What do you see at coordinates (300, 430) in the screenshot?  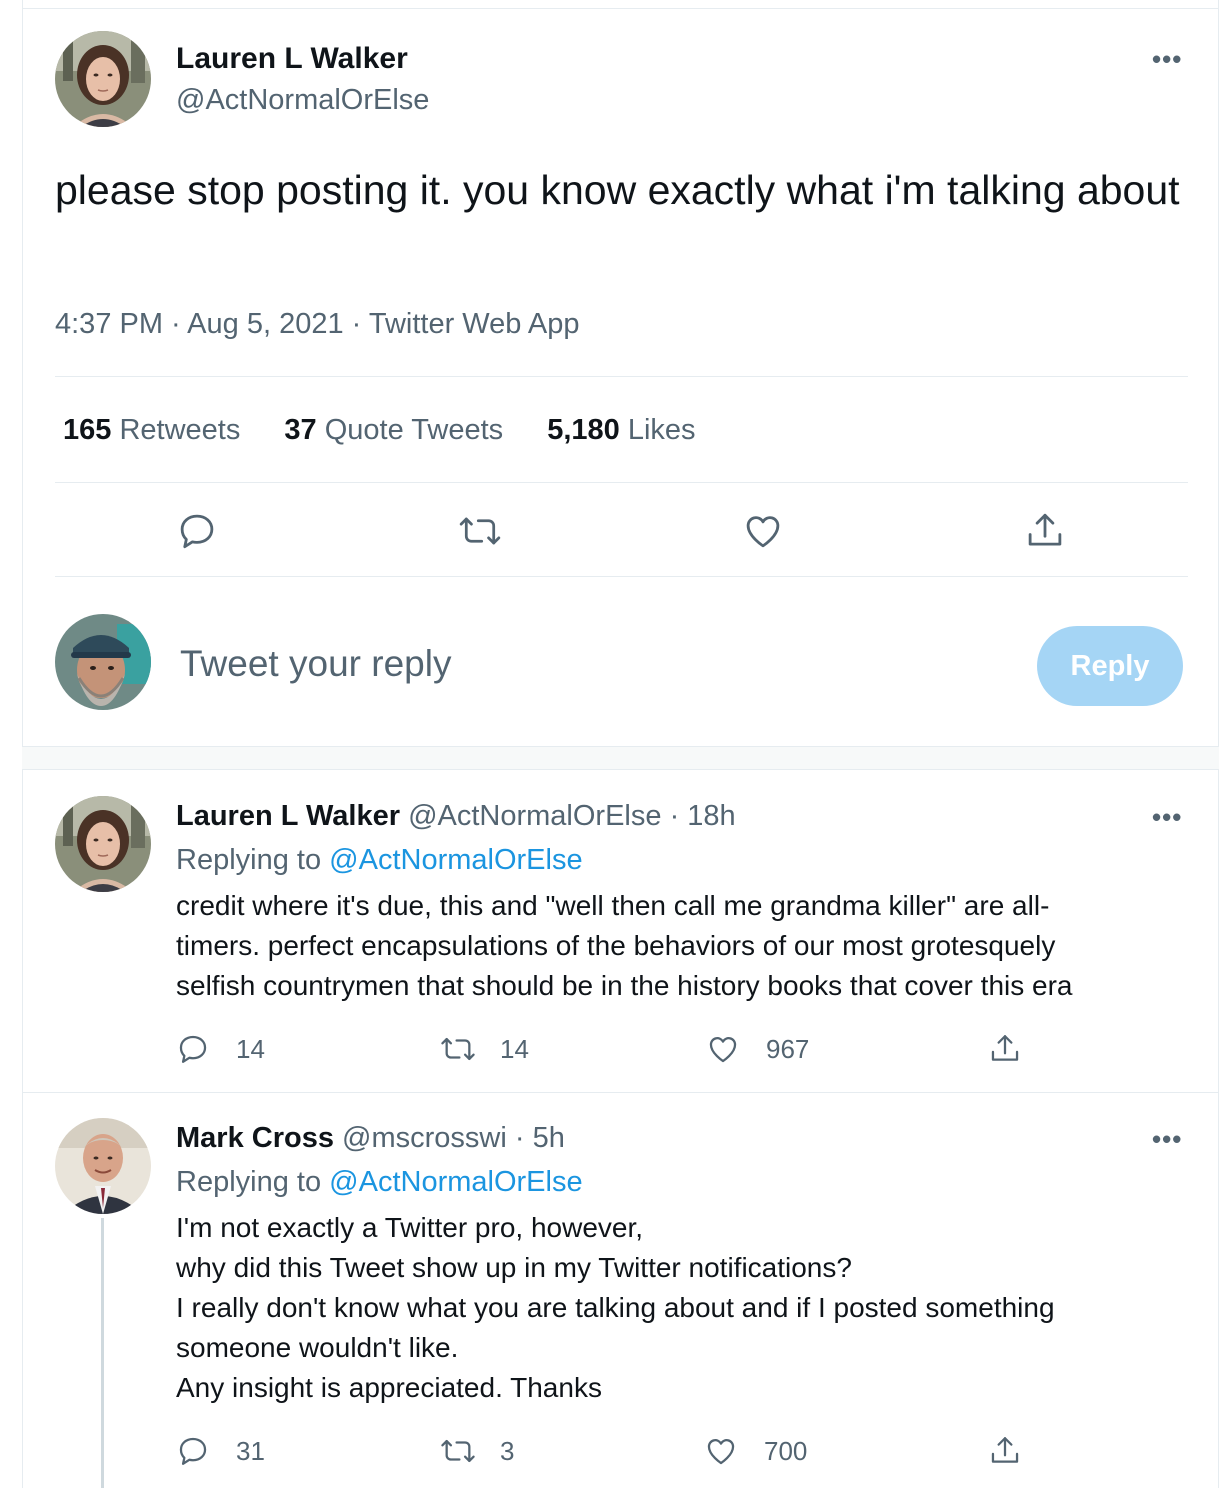 I see `quotes-count: 37` at bounding box center [300, 430].